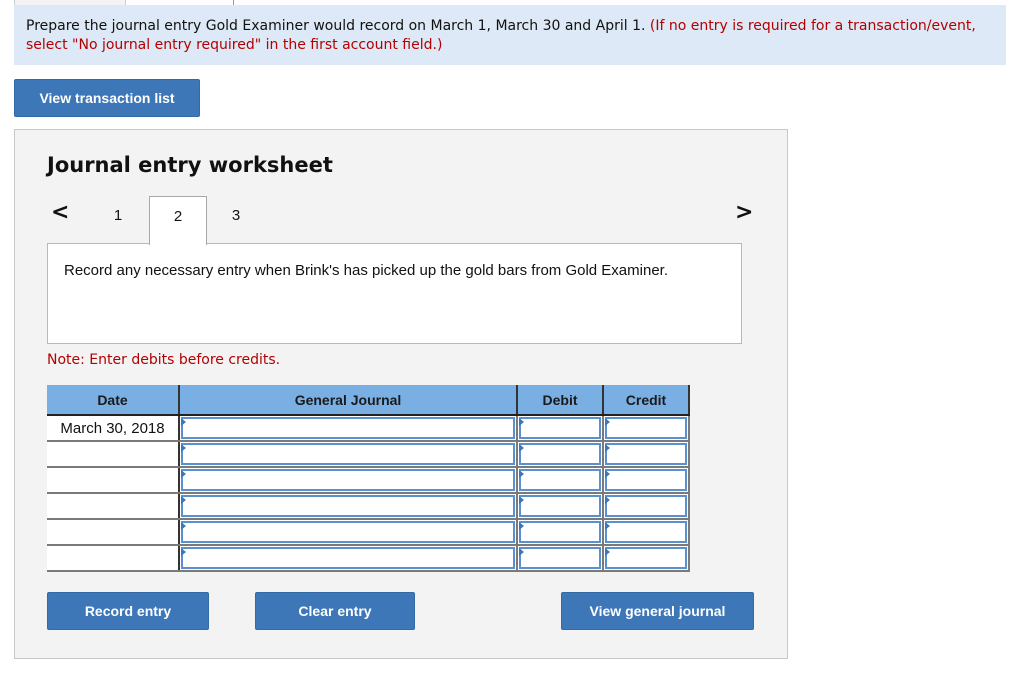 This screenshot has width=1024, height=673. I want to click on view-general-journal-button: View general journal, so click(657, 611).